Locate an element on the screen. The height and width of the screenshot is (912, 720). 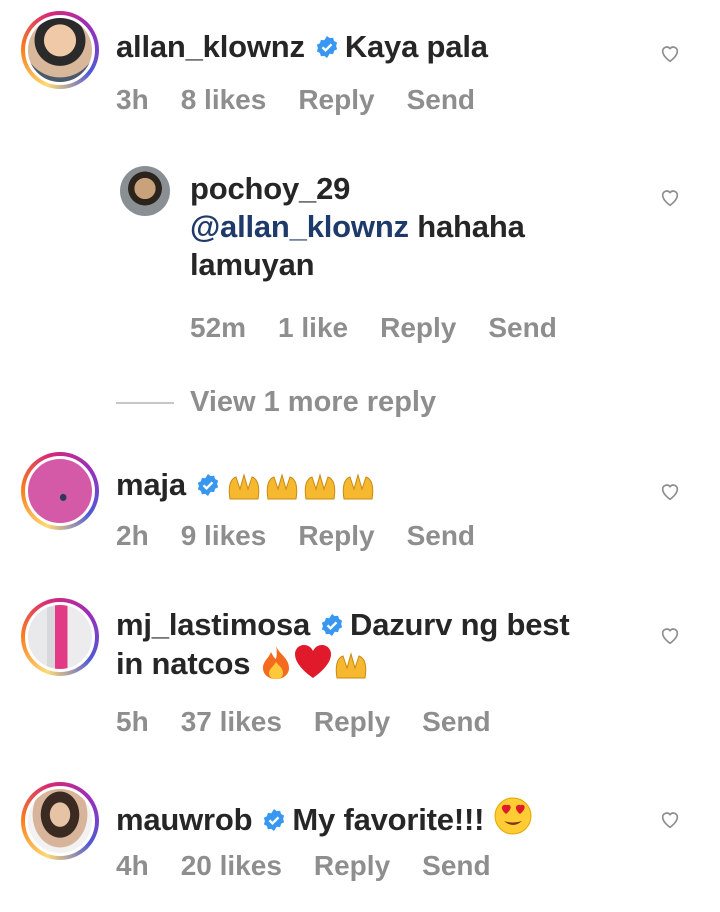
timestamp: 2h is located at coordinates (132, 535).